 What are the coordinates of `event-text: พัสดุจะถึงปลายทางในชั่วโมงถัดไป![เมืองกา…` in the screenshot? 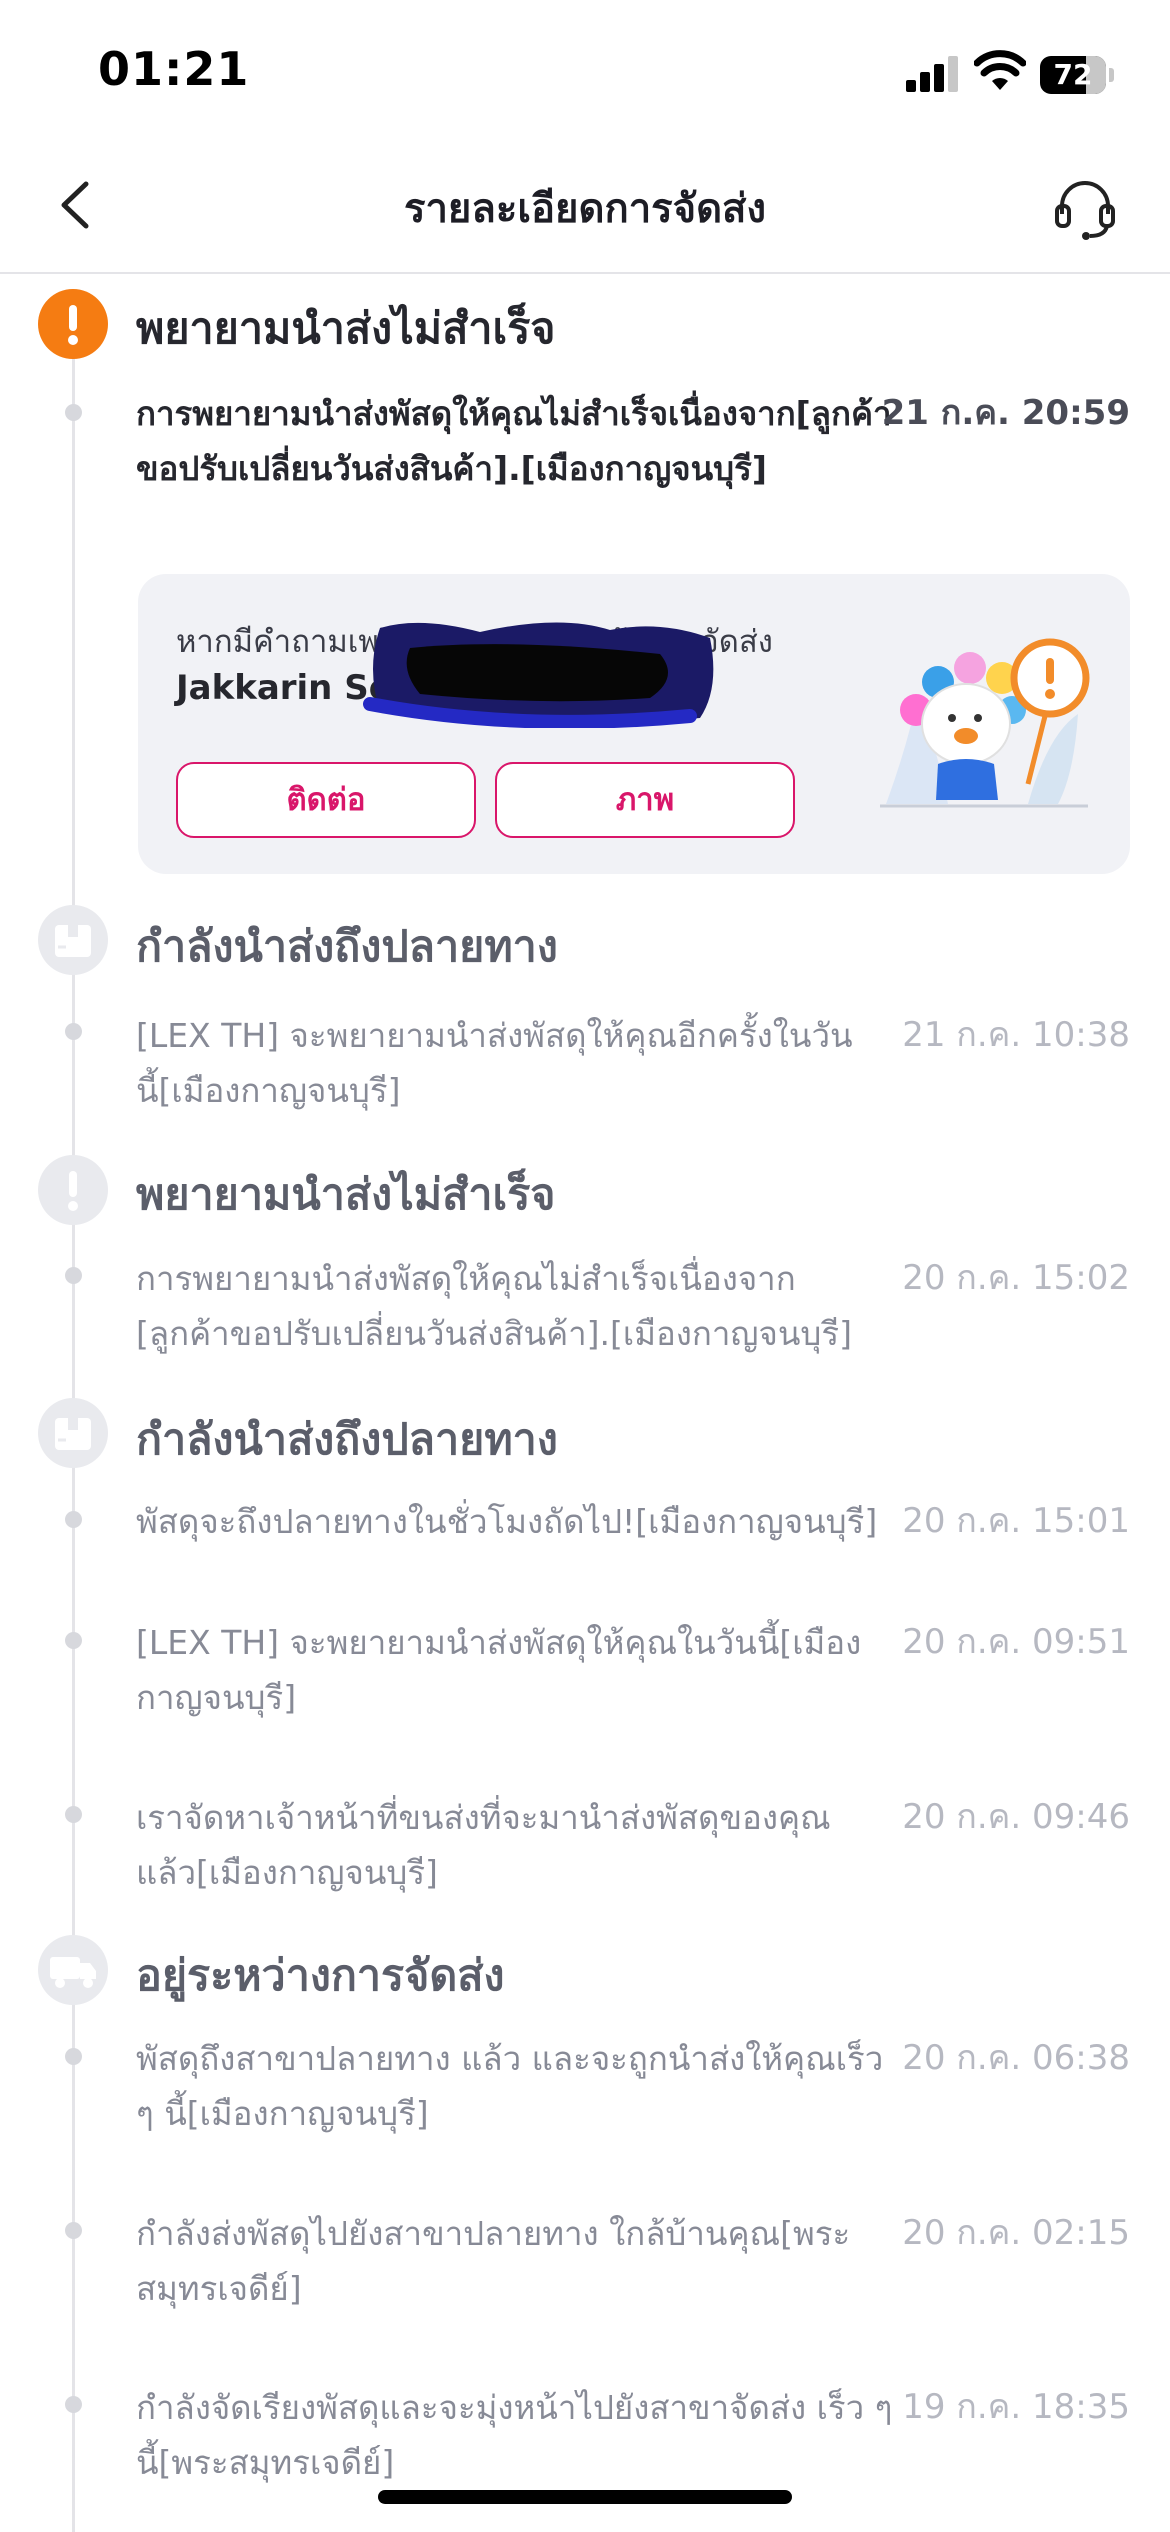 It's located at (507, 1521).